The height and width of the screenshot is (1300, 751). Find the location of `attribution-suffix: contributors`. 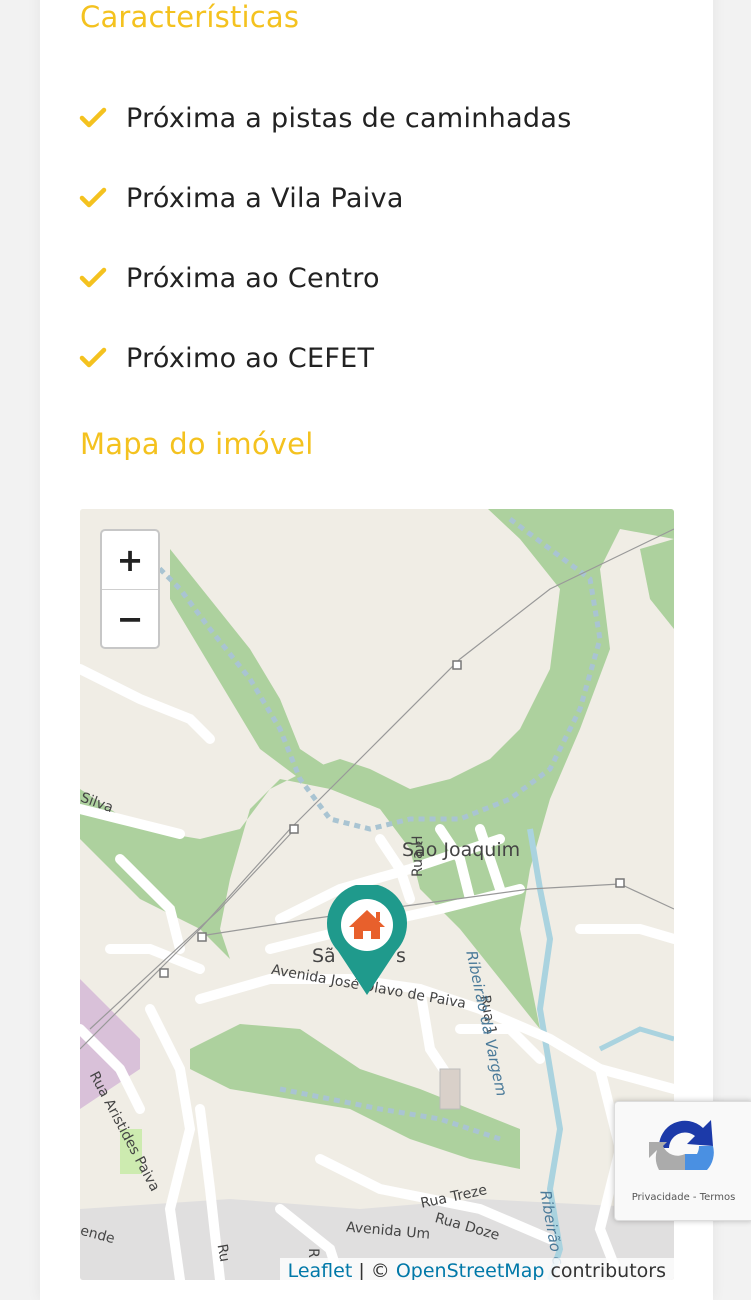

attribution-suffix: contributors is located at coordinates (605, 1270).